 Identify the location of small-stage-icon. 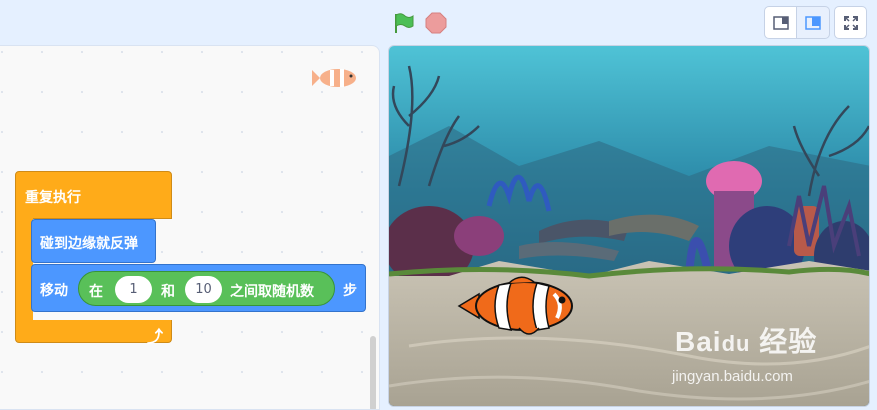
(780, 22).